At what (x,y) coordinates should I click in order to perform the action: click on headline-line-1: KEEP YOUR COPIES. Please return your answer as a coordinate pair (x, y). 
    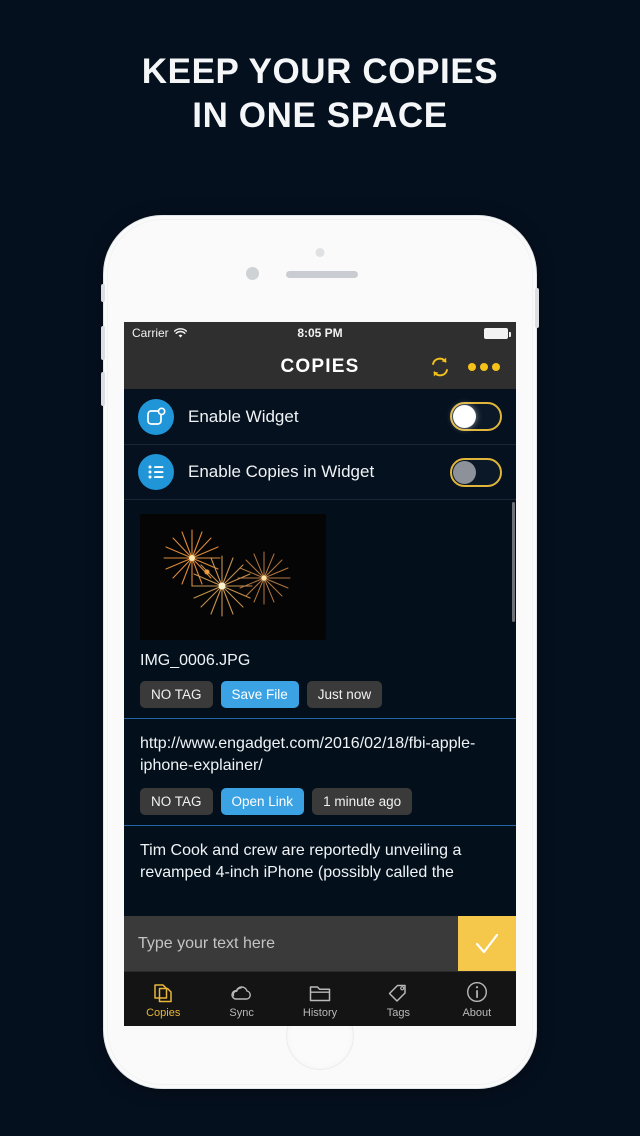
    Looking at the image, I should click on (320, 71).